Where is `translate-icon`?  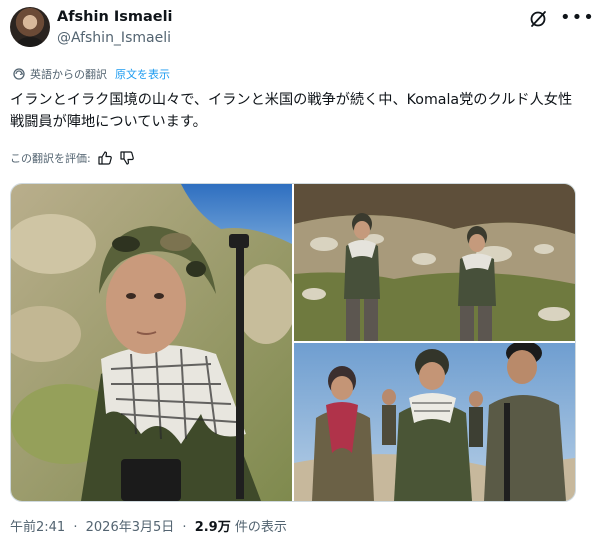
translate-icon is located at coordinates (19, 74).